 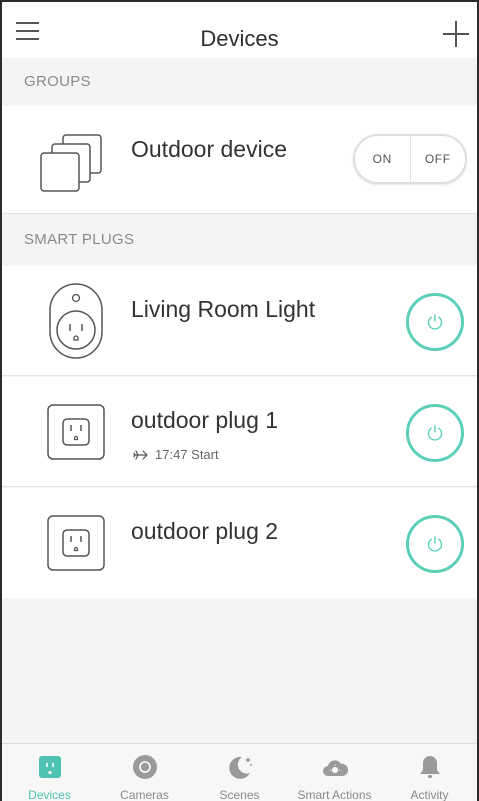 I want to click on schedule-info: 17:47 Start, so click(x=176, y=454).